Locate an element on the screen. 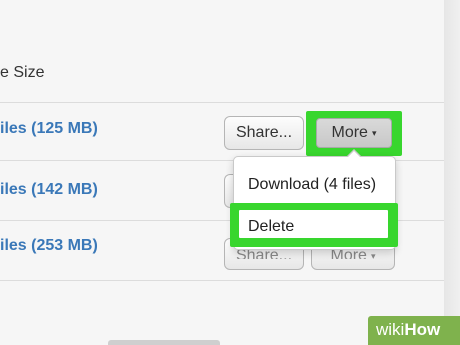 This screenshot has width=460, height=345. size-column-header: e Size is located at coordinates (22, 72).